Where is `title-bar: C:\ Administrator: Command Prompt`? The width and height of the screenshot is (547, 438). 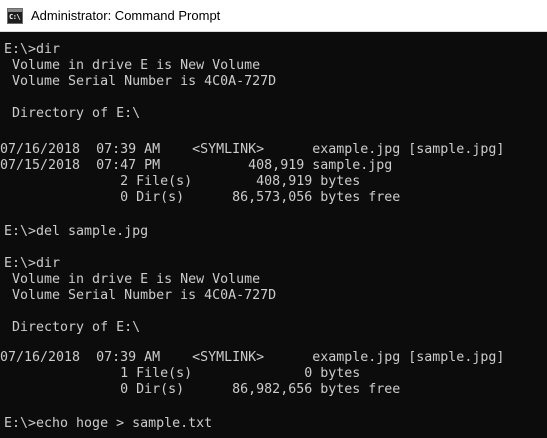
title-bar: C:\ Administrator: Command Prompt is located at coordinates (273, 16).